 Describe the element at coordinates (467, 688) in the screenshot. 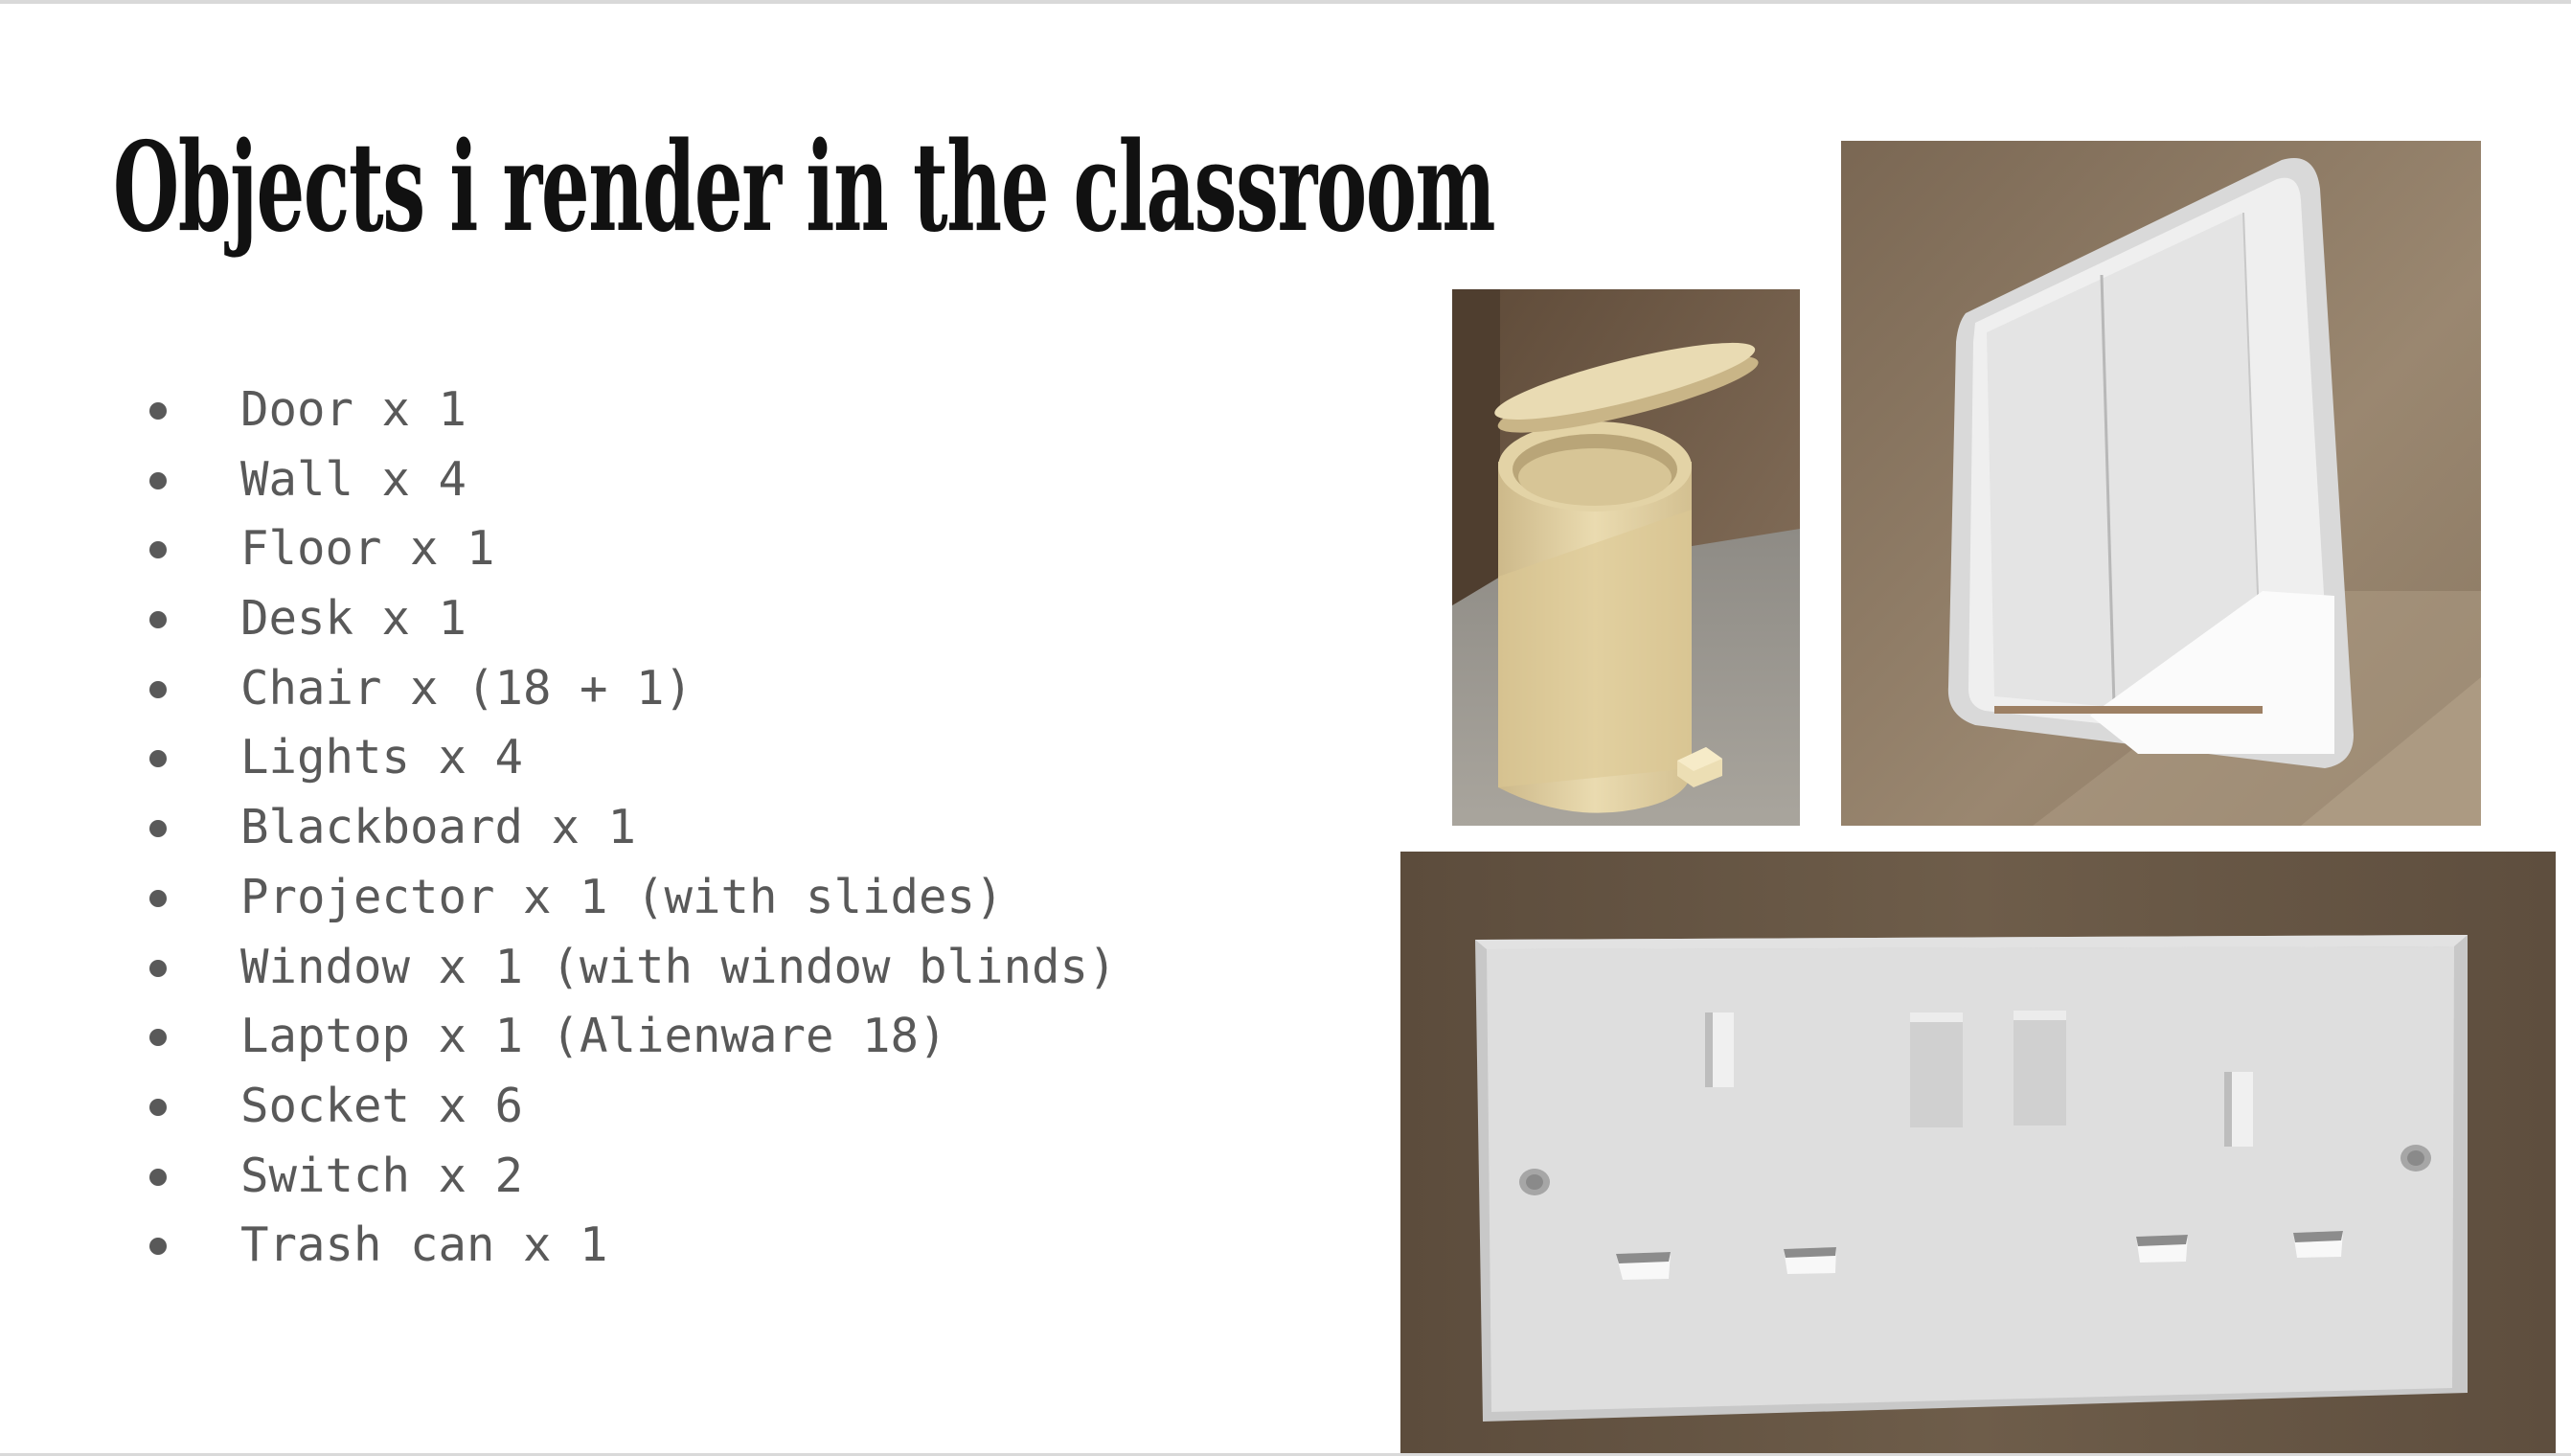

I see `list-item-text: Chair x (18 + 1)` at that location.